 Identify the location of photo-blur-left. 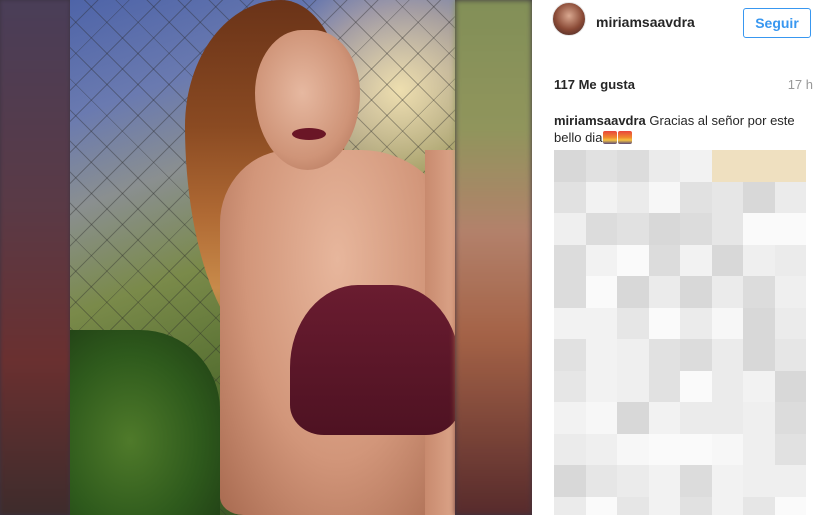
(35, 257).